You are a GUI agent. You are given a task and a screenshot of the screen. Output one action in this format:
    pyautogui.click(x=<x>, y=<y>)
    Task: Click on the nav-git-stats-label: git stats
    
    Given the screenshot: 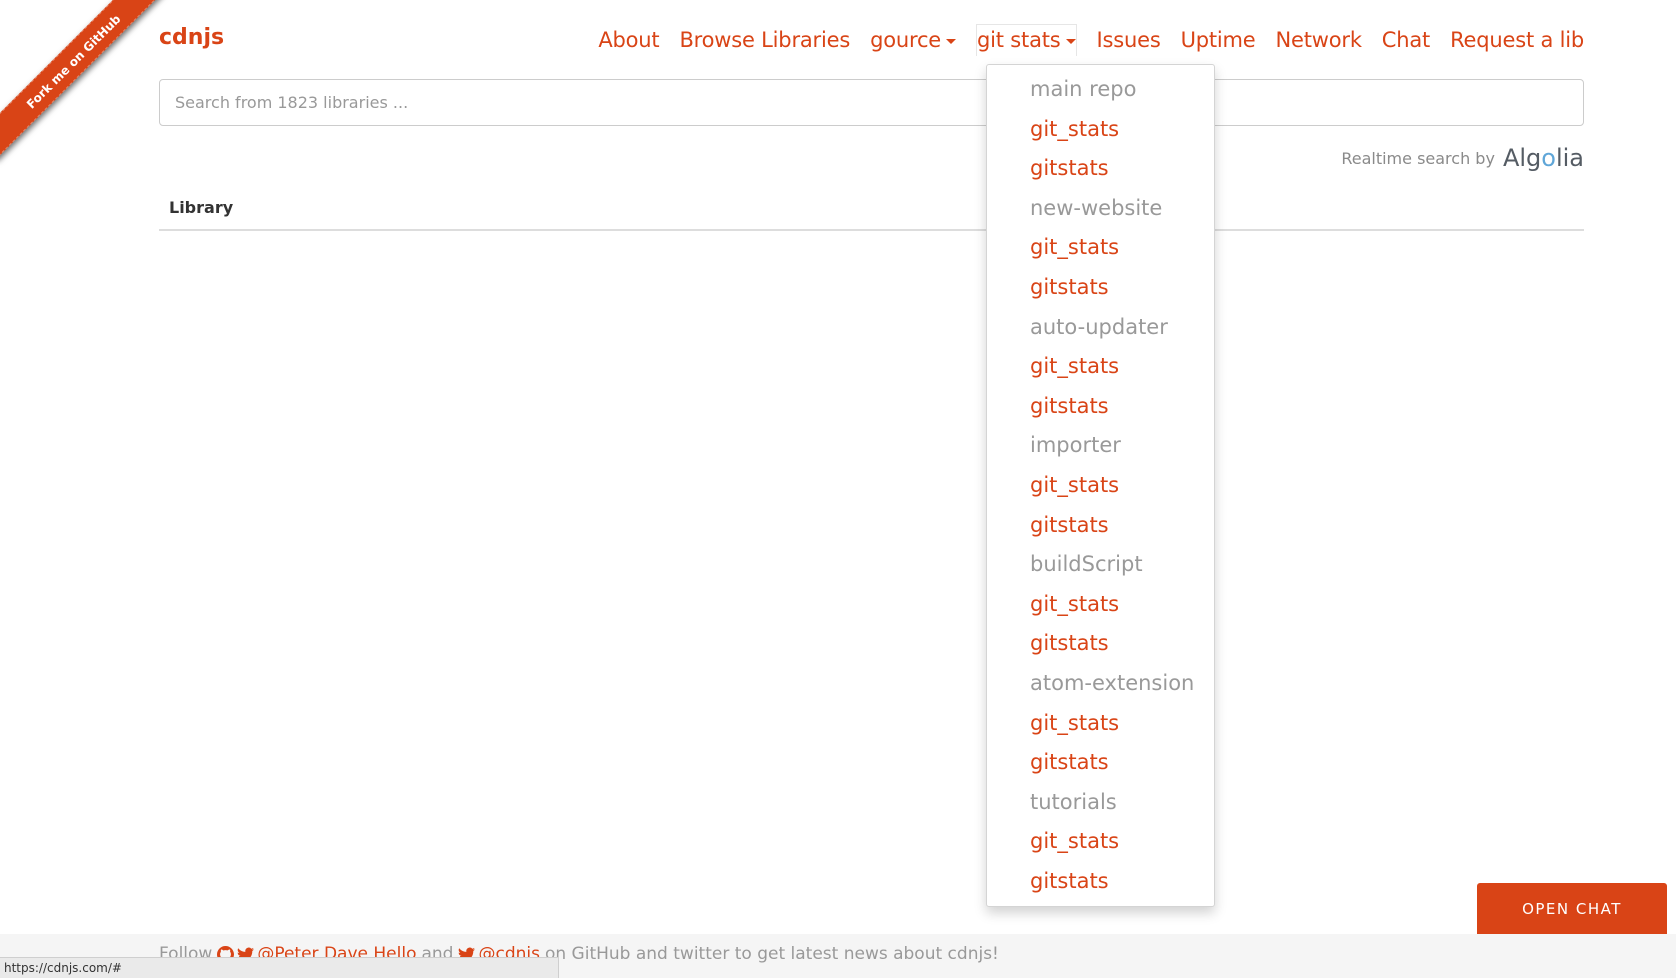 What is the action you would take?
    pyautogui.click(x=1019, y=40)
    